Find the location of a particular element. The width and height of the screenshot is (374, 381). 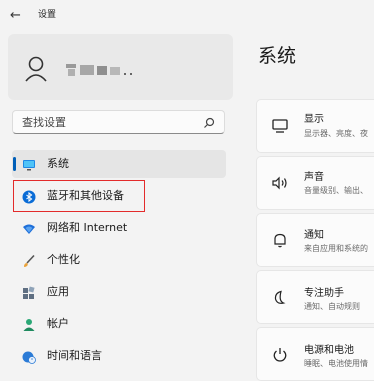

person-icon is located at coordinates (29, 324).